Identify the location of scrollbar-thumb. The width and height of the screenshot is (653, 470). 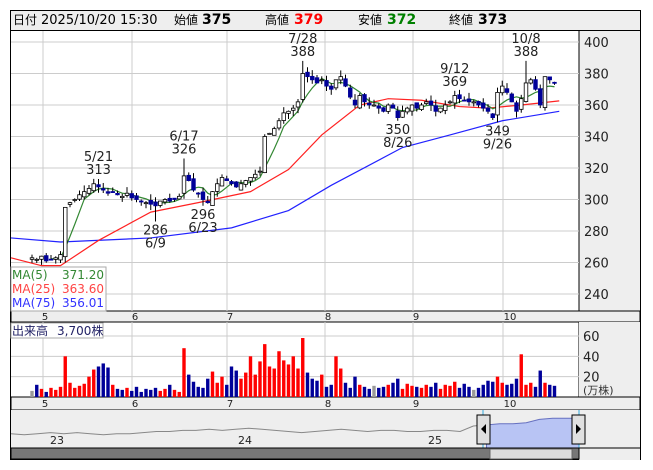
(531, 454).